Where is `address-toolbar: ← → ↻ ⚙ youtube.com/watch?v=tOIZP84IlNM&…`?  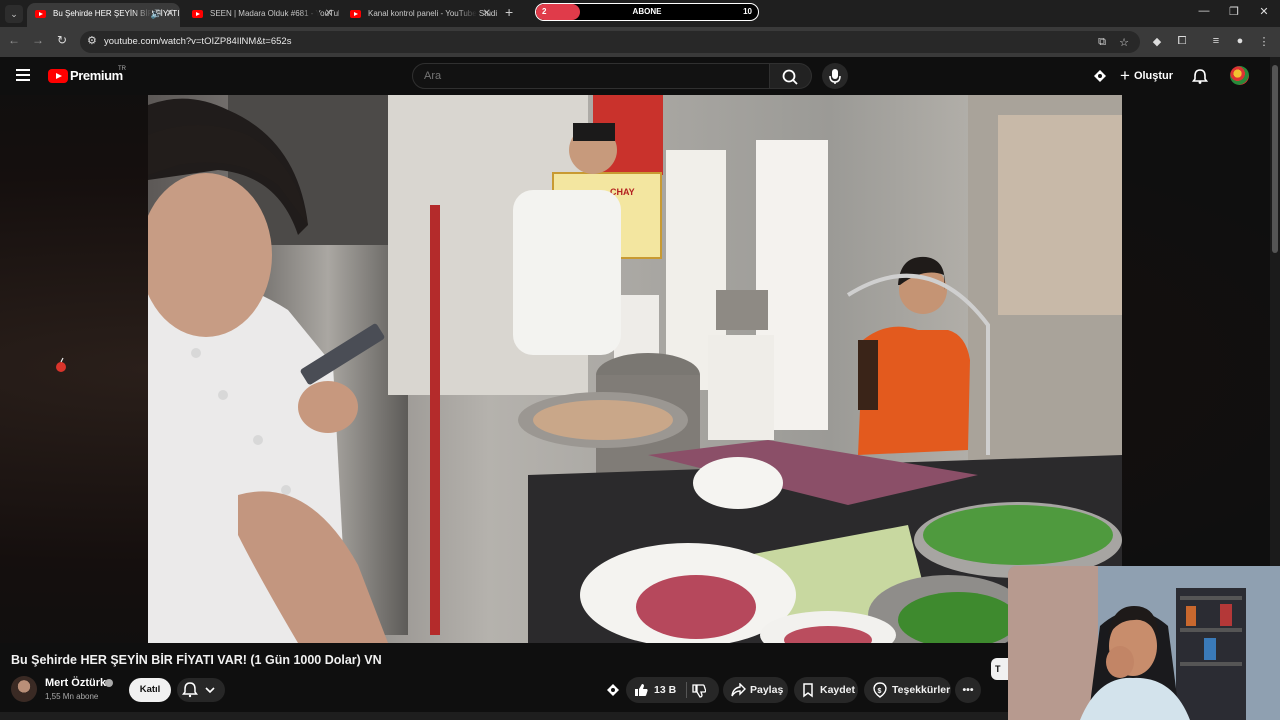
address-toolbar: ← → ↻ ⚙ youtube.com/watch?v=tOIZP84IlNM&… is located at coordinates (640, 42).